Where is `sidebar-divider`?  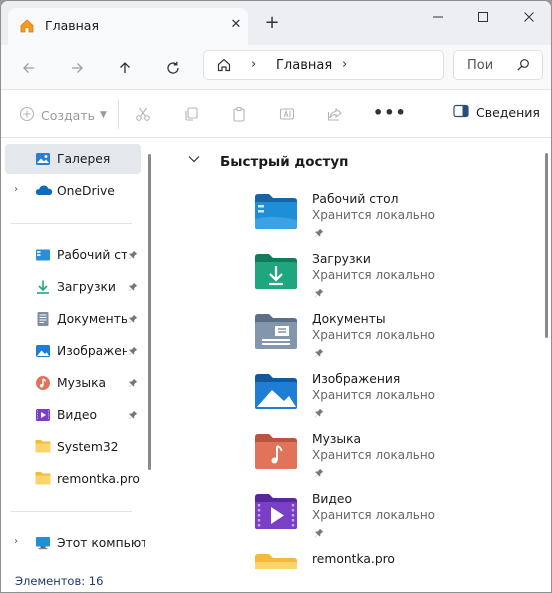
sidebar-divider is located at coordinates (71, 223).